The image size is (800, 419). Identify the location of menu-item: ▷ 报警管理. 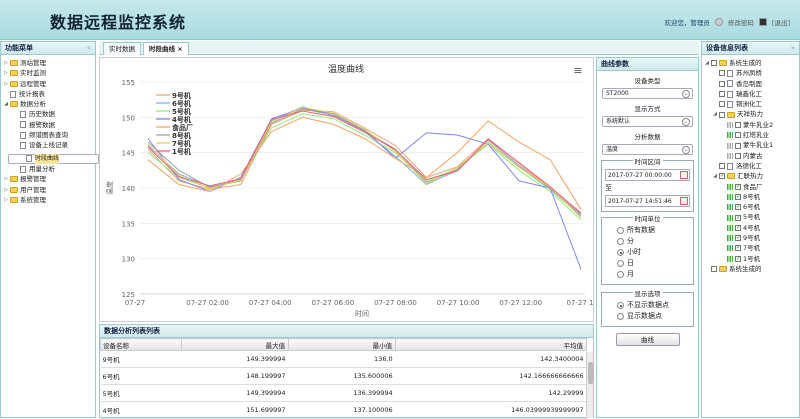
(48, 179).